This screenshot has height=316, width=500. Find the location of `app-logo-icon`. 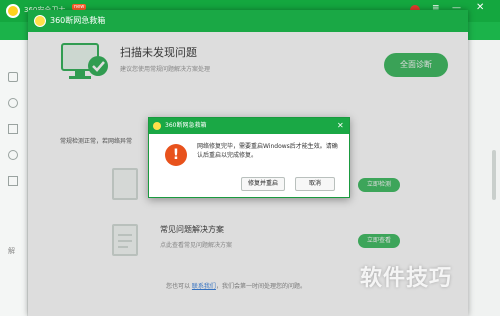

app-logo-icon is located at coordinates (13, 11).